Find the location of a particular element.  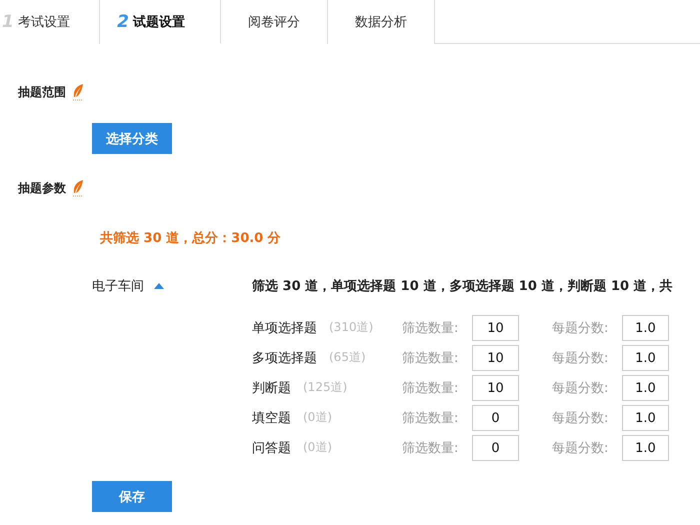

question-type: 问答题 is located at coordinates (271, 448).